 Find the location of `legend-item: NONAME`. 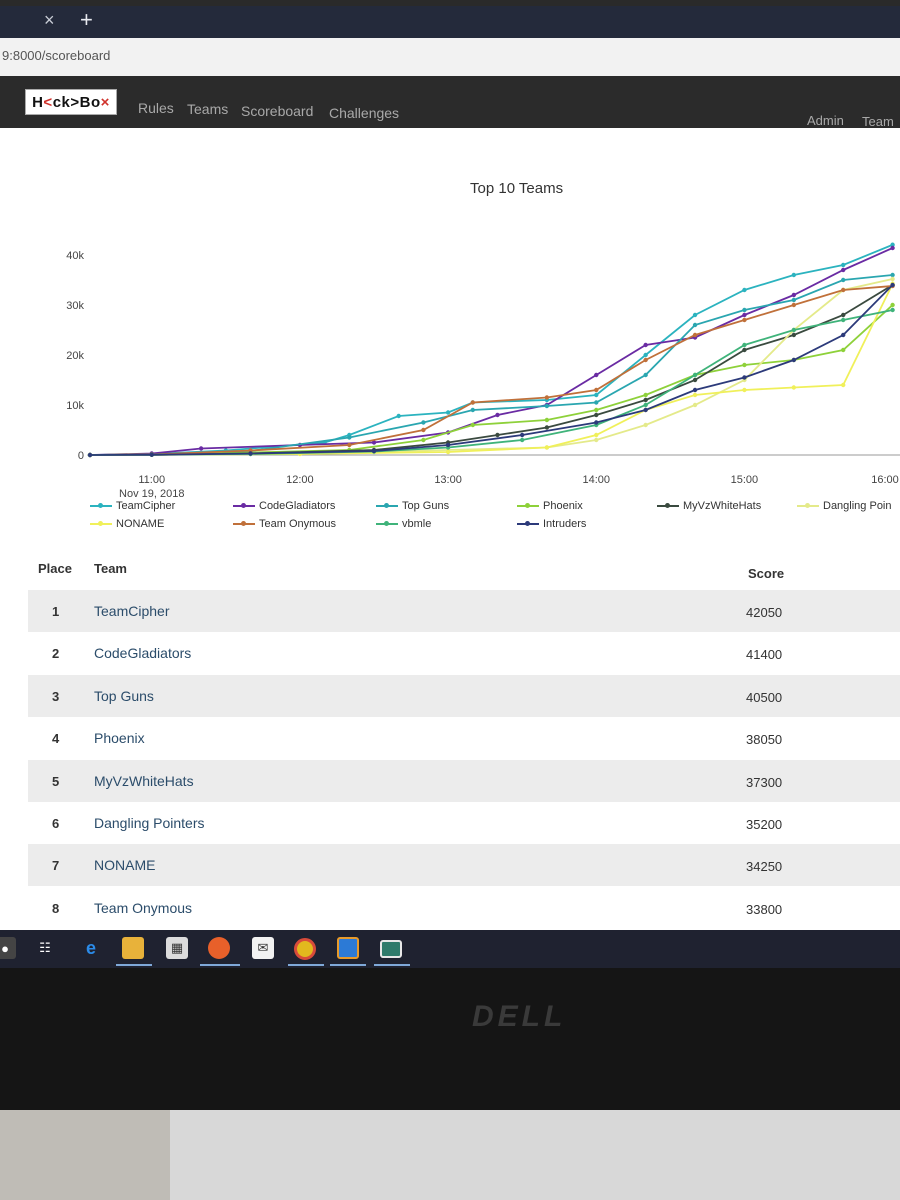

legend-item: NONAME is located at coordinates (127, 524).